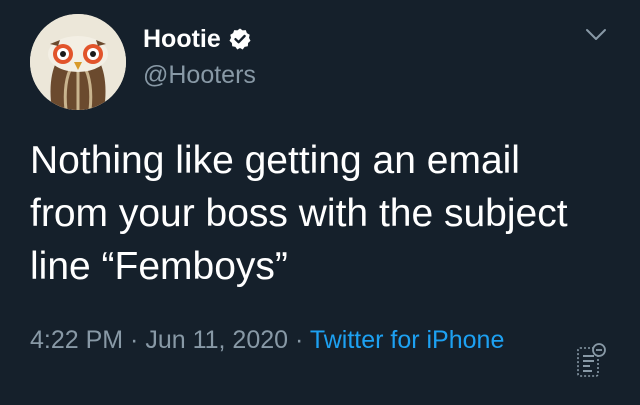 Image resolution: width=640 pixels, height=405 pixels. What do you see at coordinates (596, 35) in the screenshot?
I see `chevron-down-icon` at bounding box center [596, 35].